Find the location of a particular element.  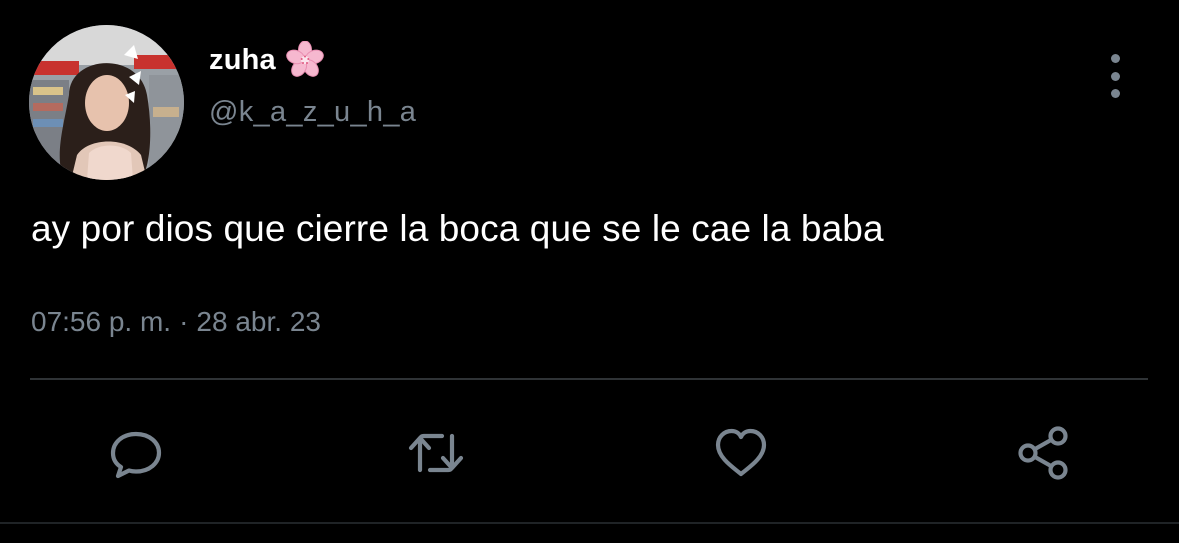

retweet-button is located at coordinates (436, 453).